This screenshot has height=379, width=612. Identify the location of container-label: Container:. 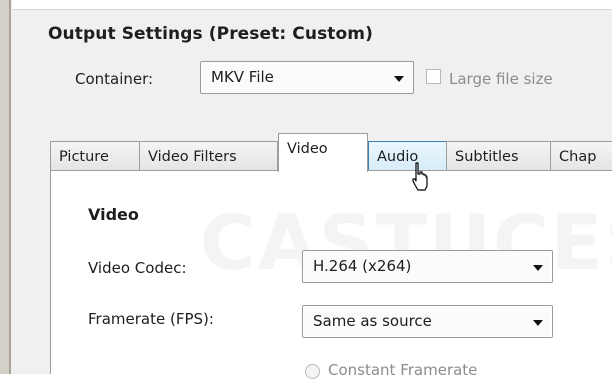
(114, 79).